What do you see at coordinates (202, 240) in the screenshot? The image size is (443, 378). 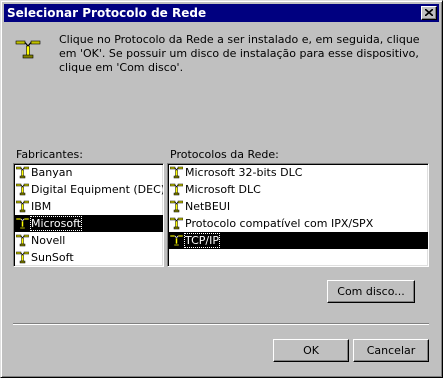 I see `protocol-item-label: TCP/IP` at bounding box center [202, 240].